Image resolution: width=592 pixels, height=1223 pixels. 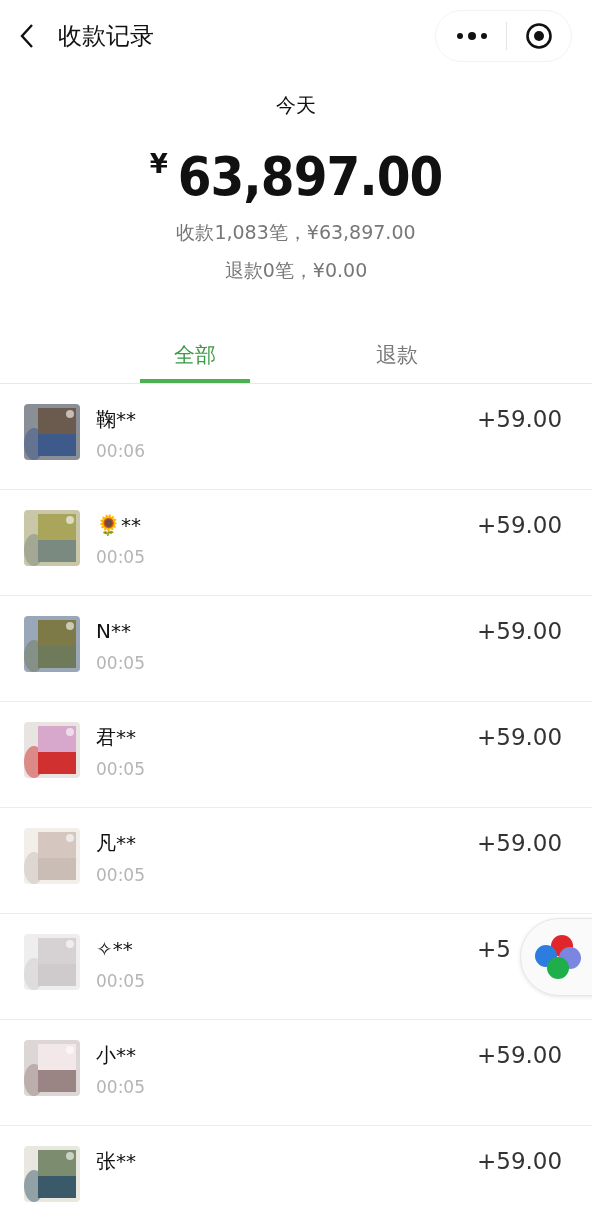 I want to click on payer-name: 张**, so click(x=116, y=1161).